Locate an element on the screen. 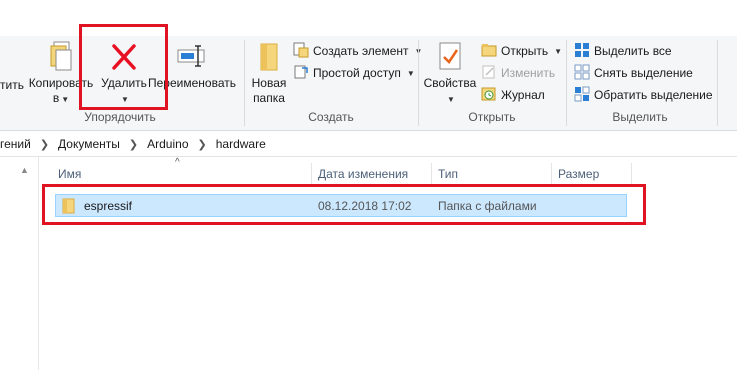 The height and width of the screenshot is (370, 737). create-group-label: Создать is located at coordinates (331, 117).